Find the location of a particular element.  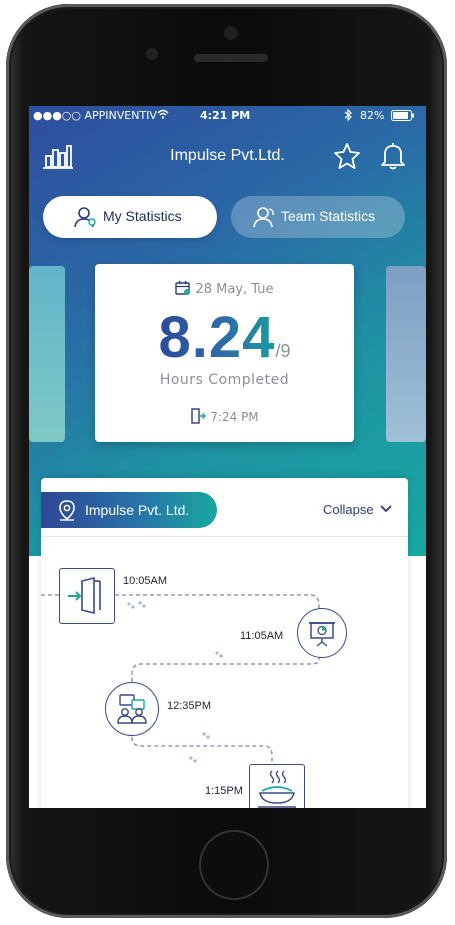

timeline-path is located at coordinates (180, 679).